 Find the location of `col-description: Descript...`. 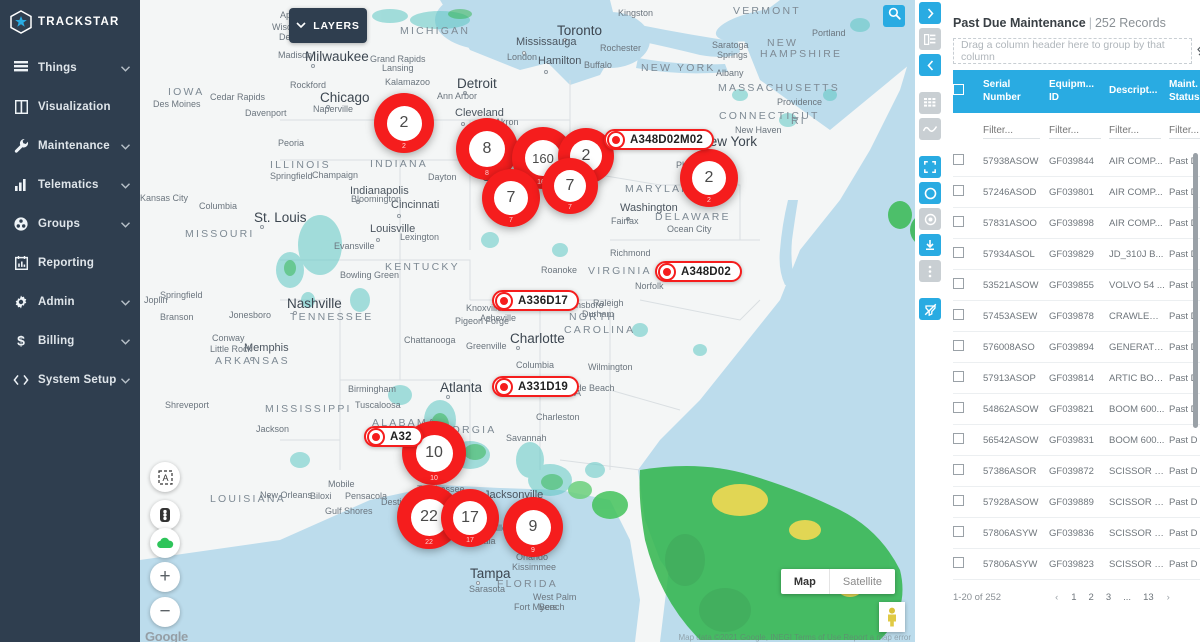

col-description: Descript... is located at coordinates (1139, 91).